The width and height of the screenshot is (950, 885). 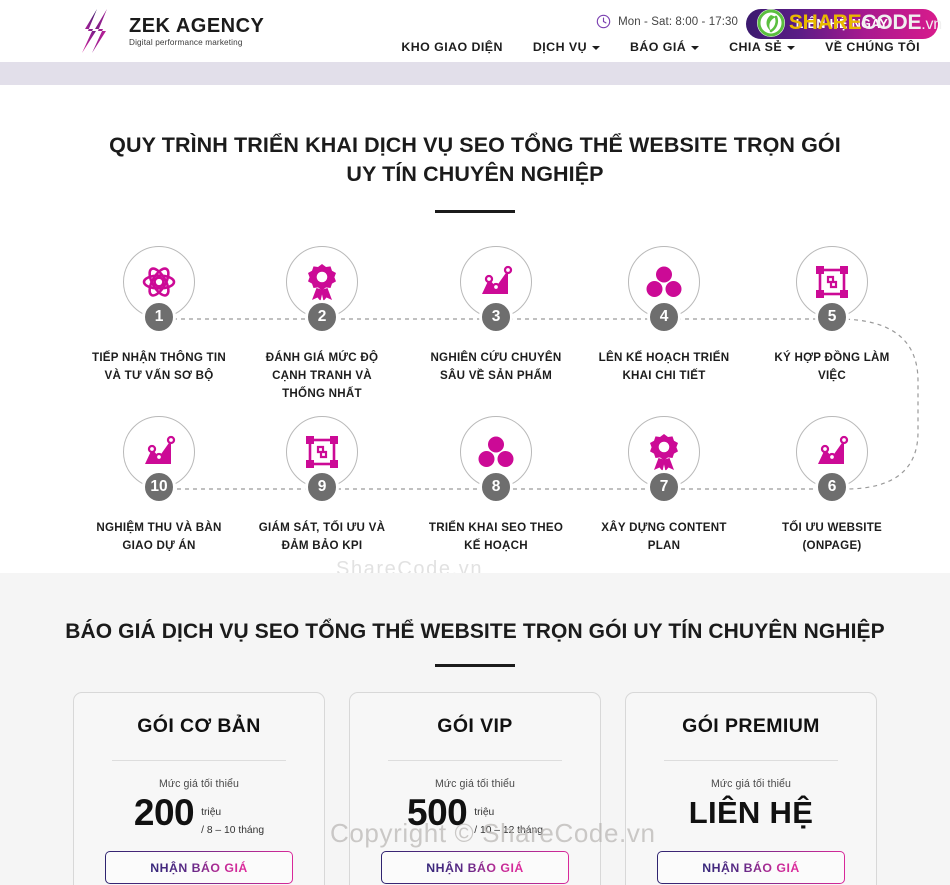 I want to click on nav-label: VỀ CHÚNG TÔI, so click(x=872, y=47).